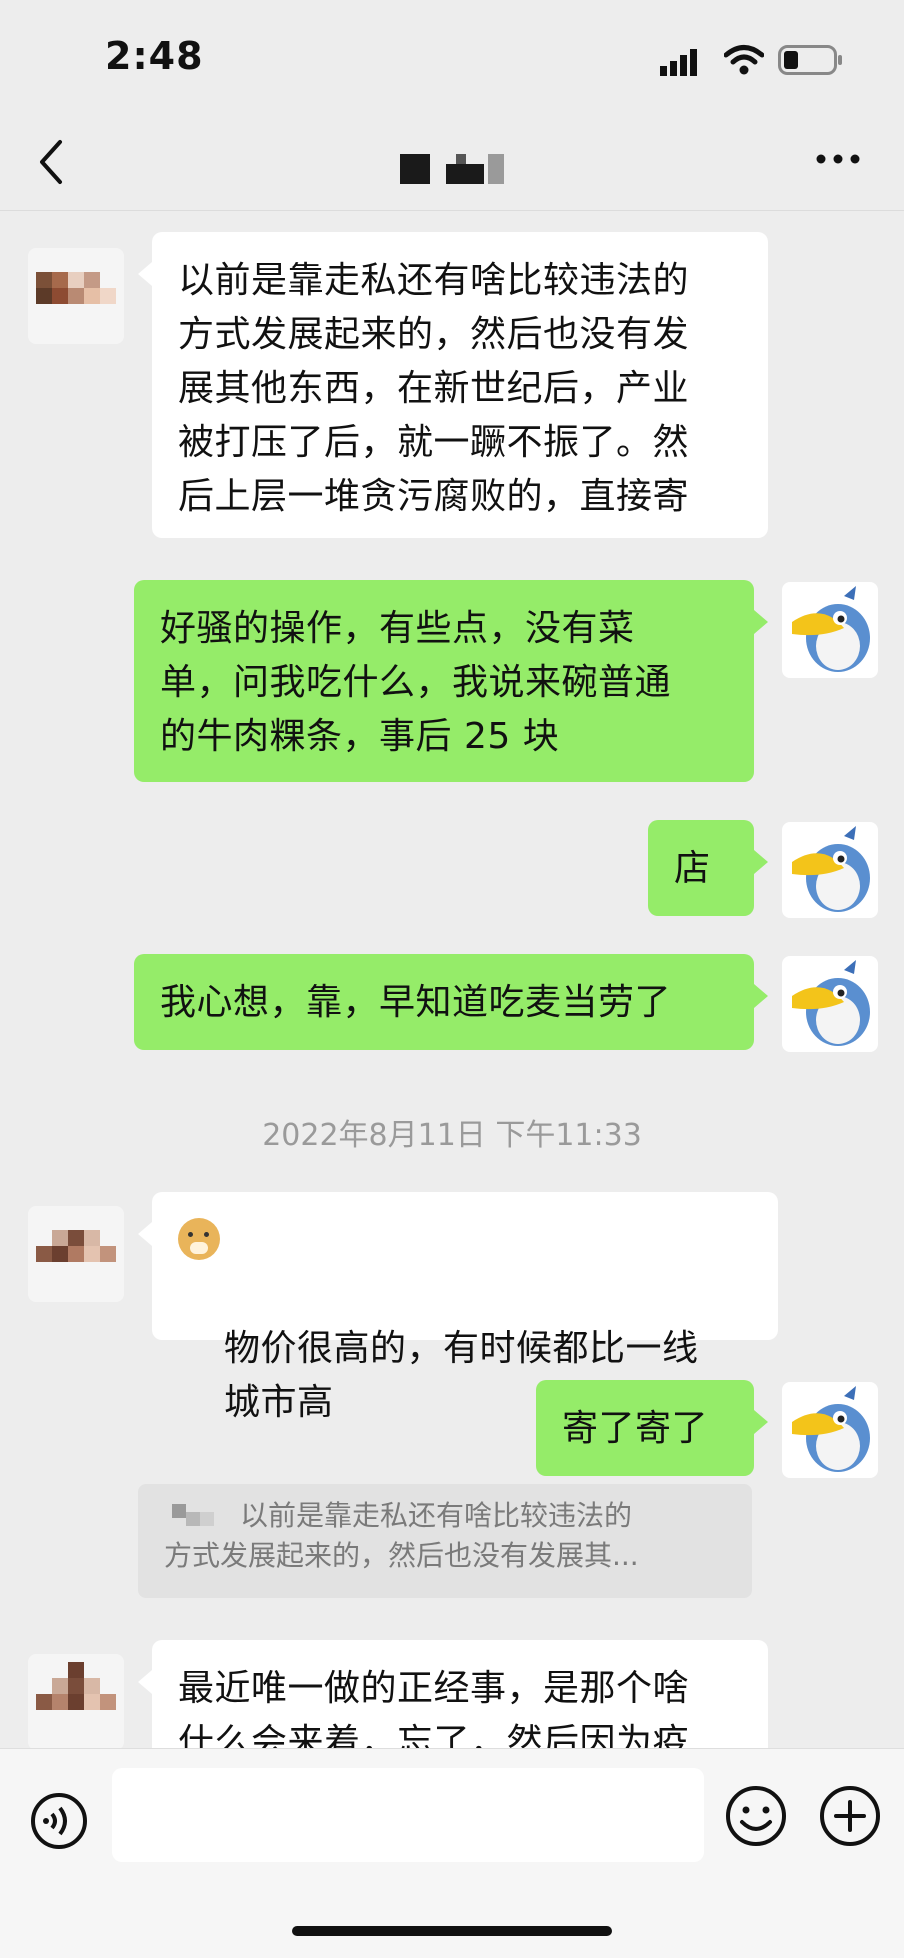  Describe the element at coordinates (678, 62) in the screenshot. I see `signal-icon` at that location.